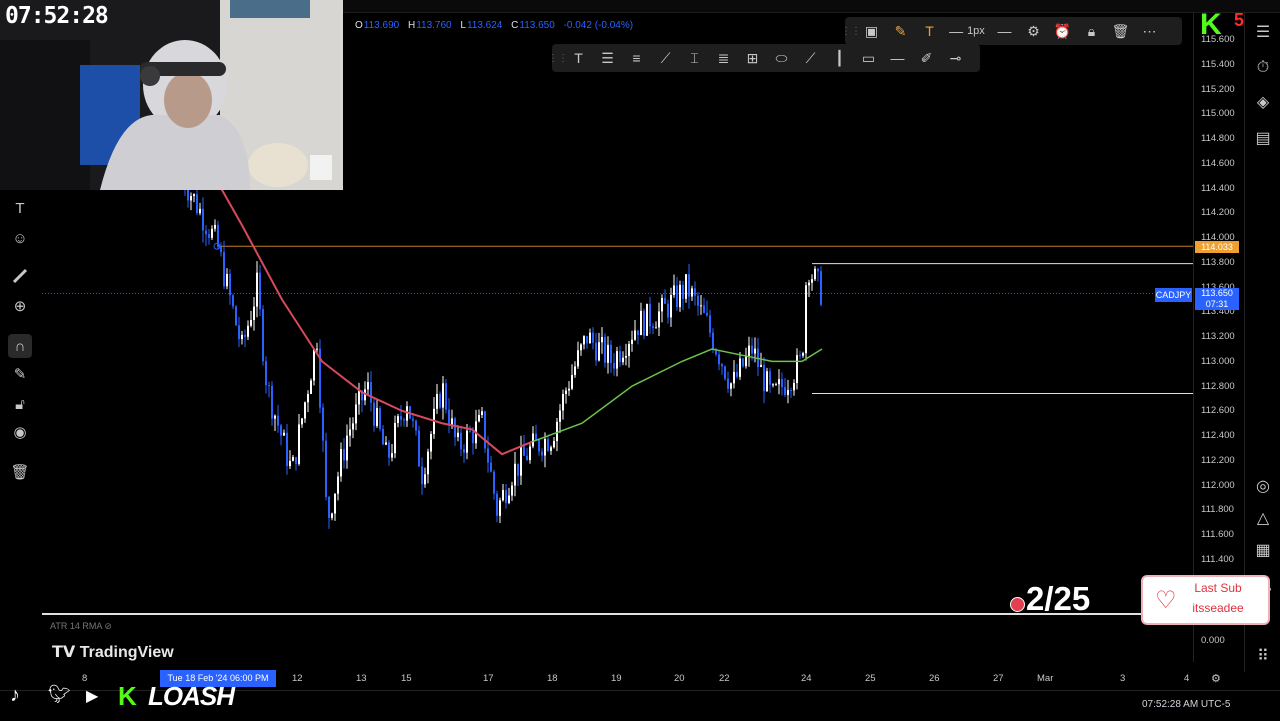 The height and width of the screenshot is (721, 1280). Describe the element at coordinates (1217, 299) in the screenshot. I see `last-price-badge: 113.650 07:31` at that location.